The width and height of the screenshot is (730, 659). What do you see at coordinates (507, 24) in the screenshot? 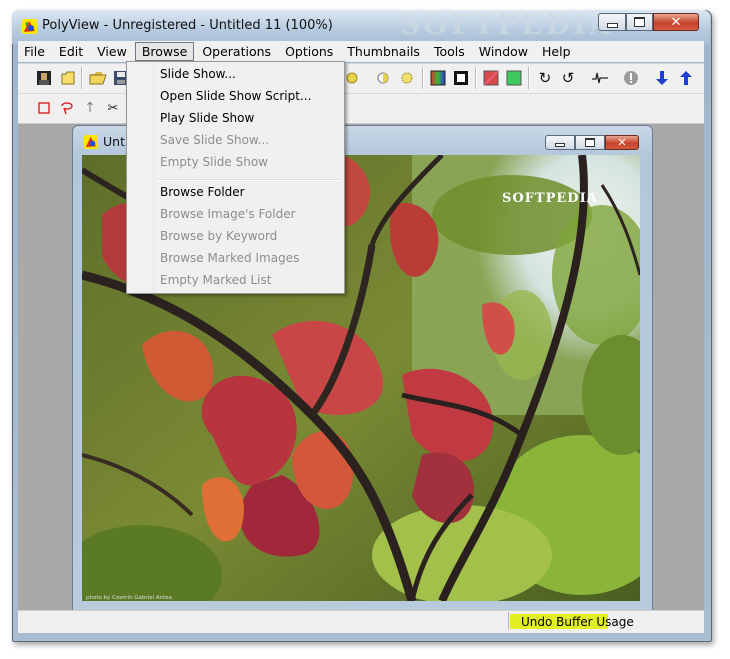
I see `title-watermark: SOFTPEDIA` at bounding box center [507, 24].